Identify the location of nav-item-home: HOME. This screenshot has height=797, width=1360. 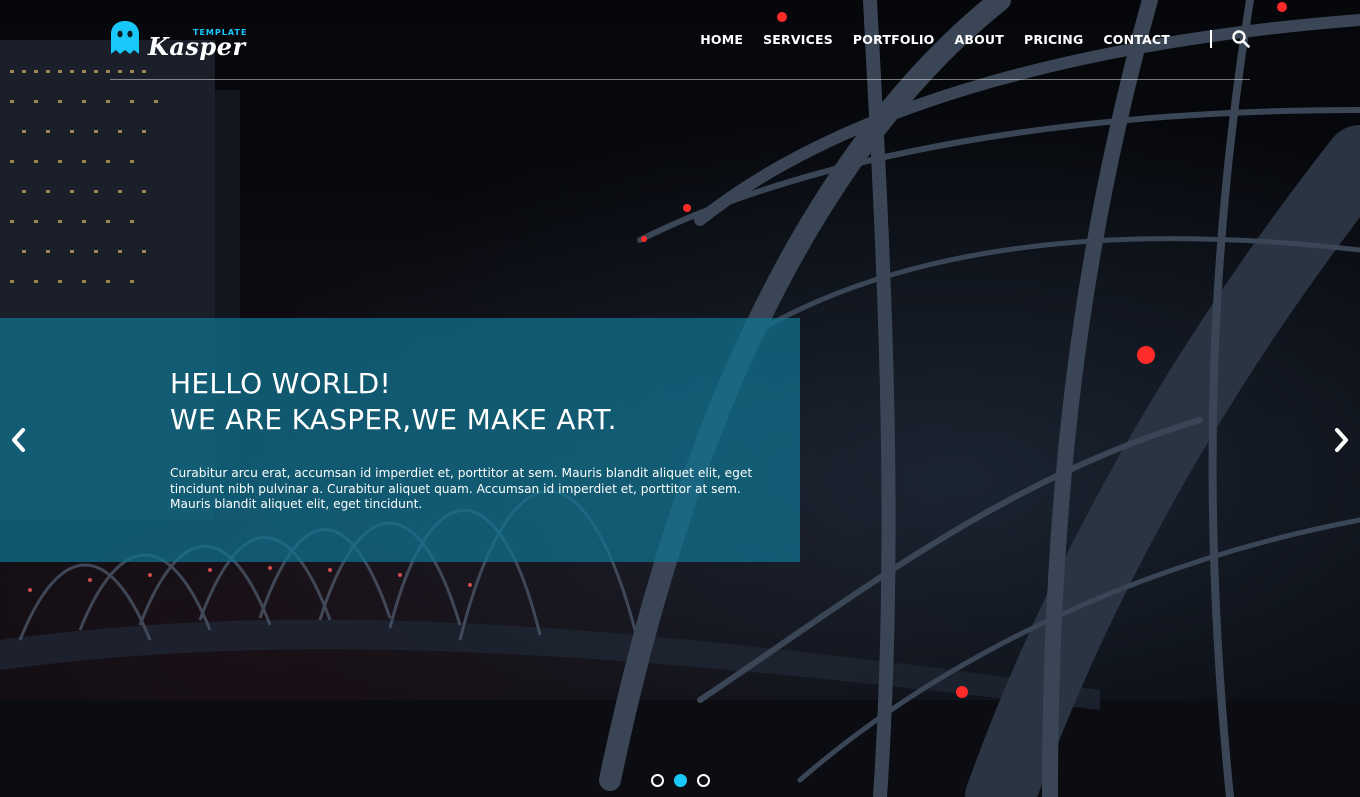
(721, 39).